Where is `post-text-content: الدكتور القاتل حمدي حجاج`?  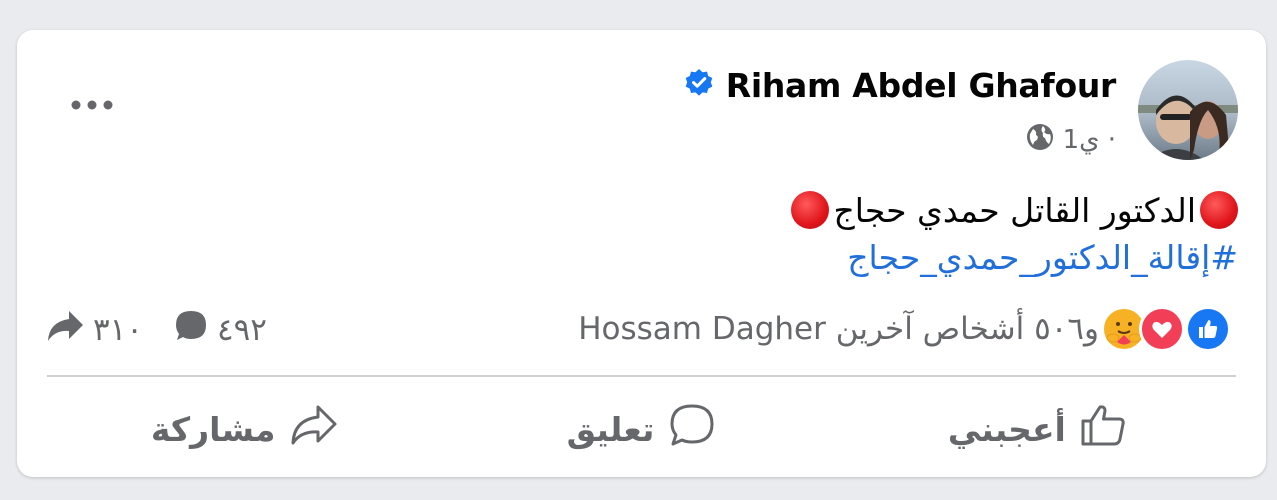
post-text-content: الدكتور القاتل حمدي حجاج is located at coordinates (1014, 210).